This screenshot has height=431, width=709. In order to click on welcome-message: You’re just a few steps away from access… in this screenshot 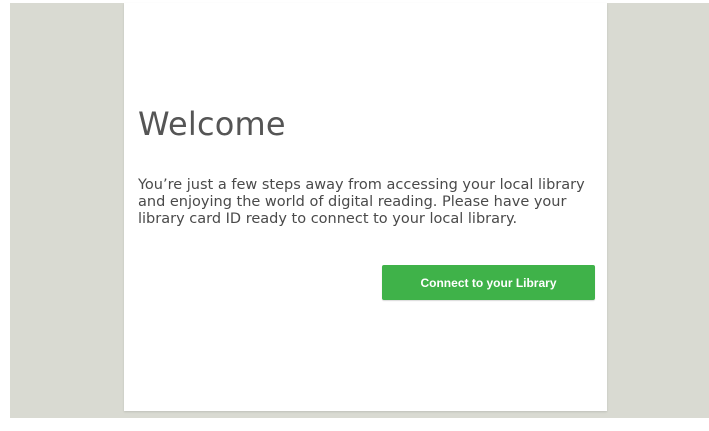, I will do `click(361, 202)`.